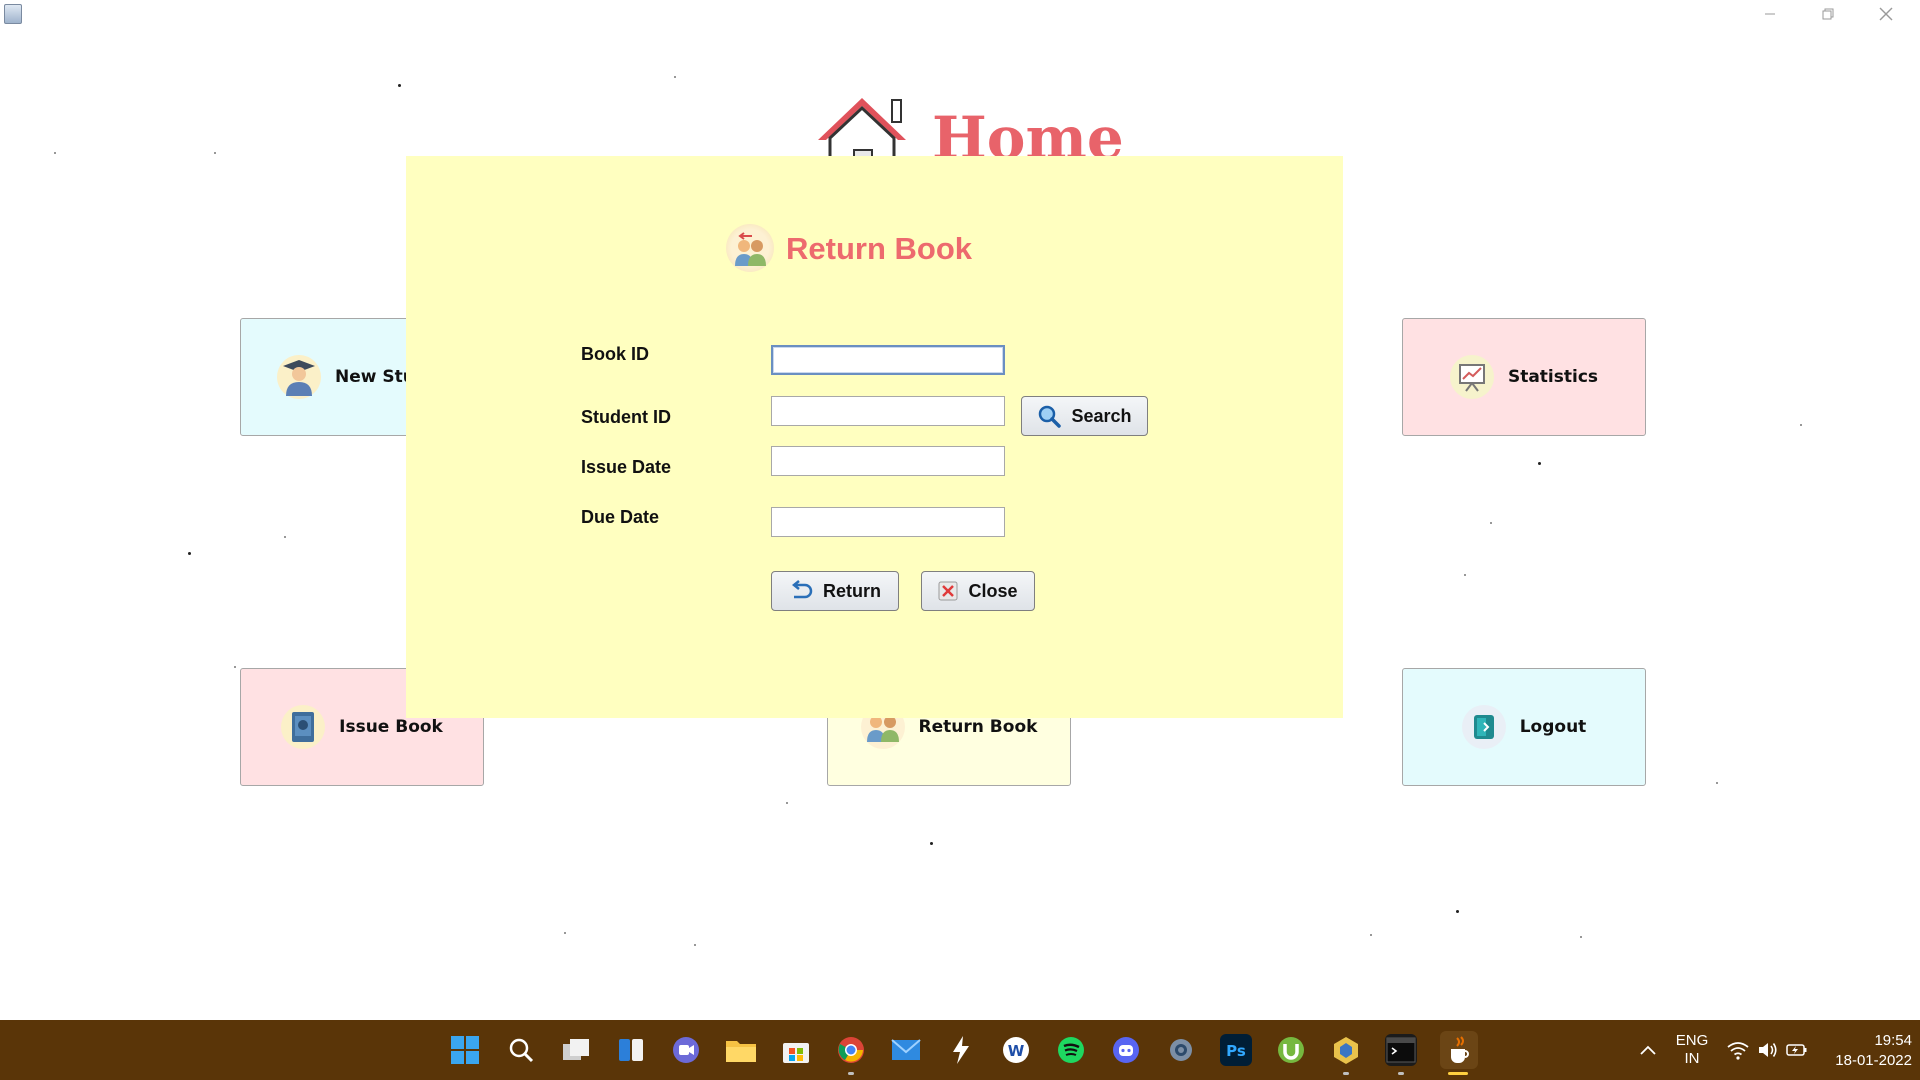 Image resolution: width=1920 pixels, height=1080 pixels. Describe the element at coordinates (1770, 14) in the screenshot. I see `minimize-icon` at that location.